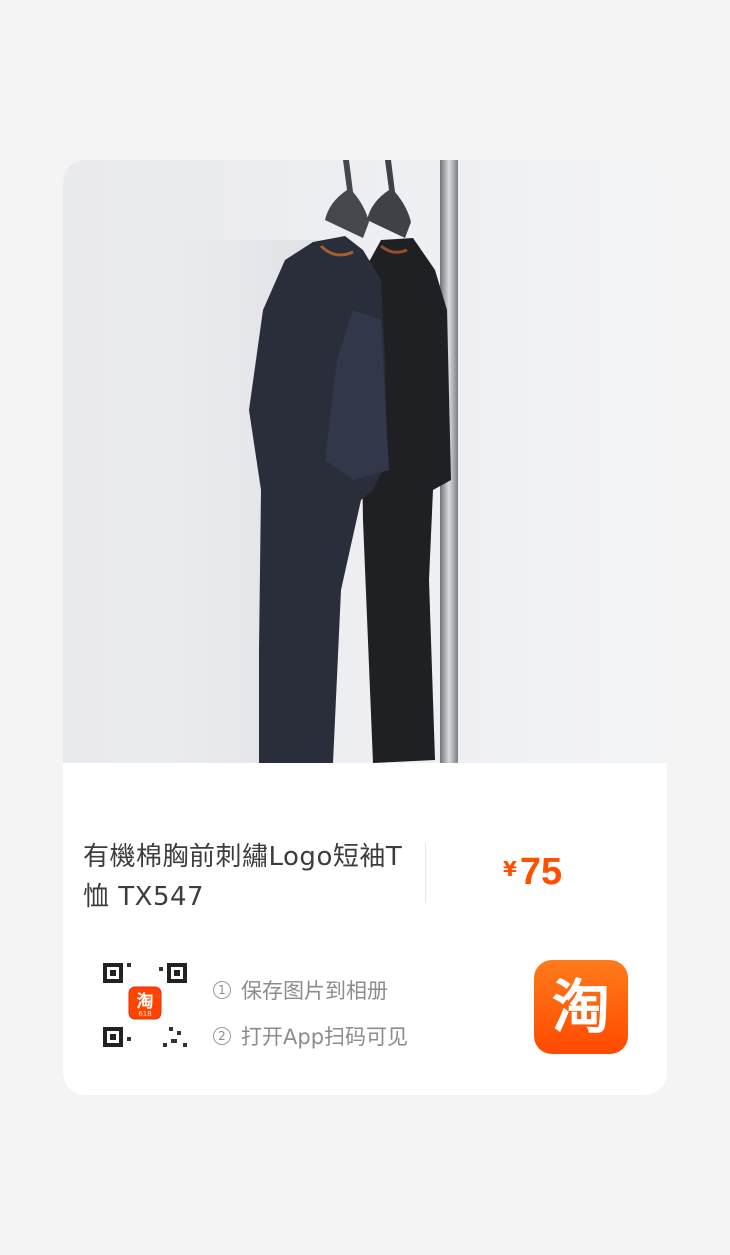 The width and height of the screenshot is (730, 1255). I want to click on step-number-1: 1, so click(222, 990).